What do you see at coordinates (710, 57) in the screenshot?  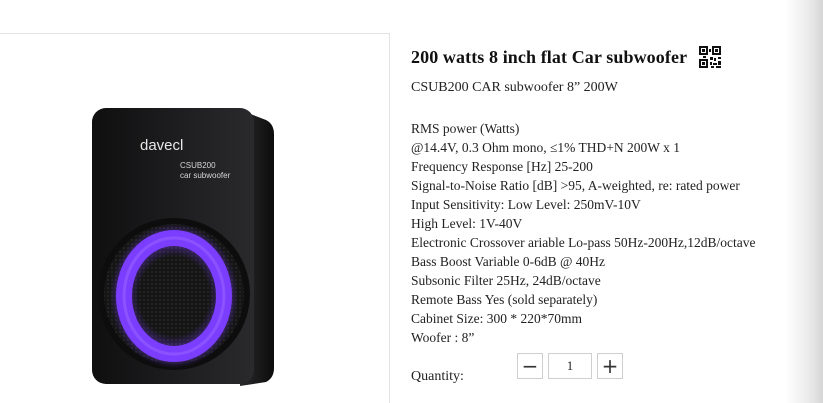 I see `qr-code-icon` at bounding box center [710, 57].